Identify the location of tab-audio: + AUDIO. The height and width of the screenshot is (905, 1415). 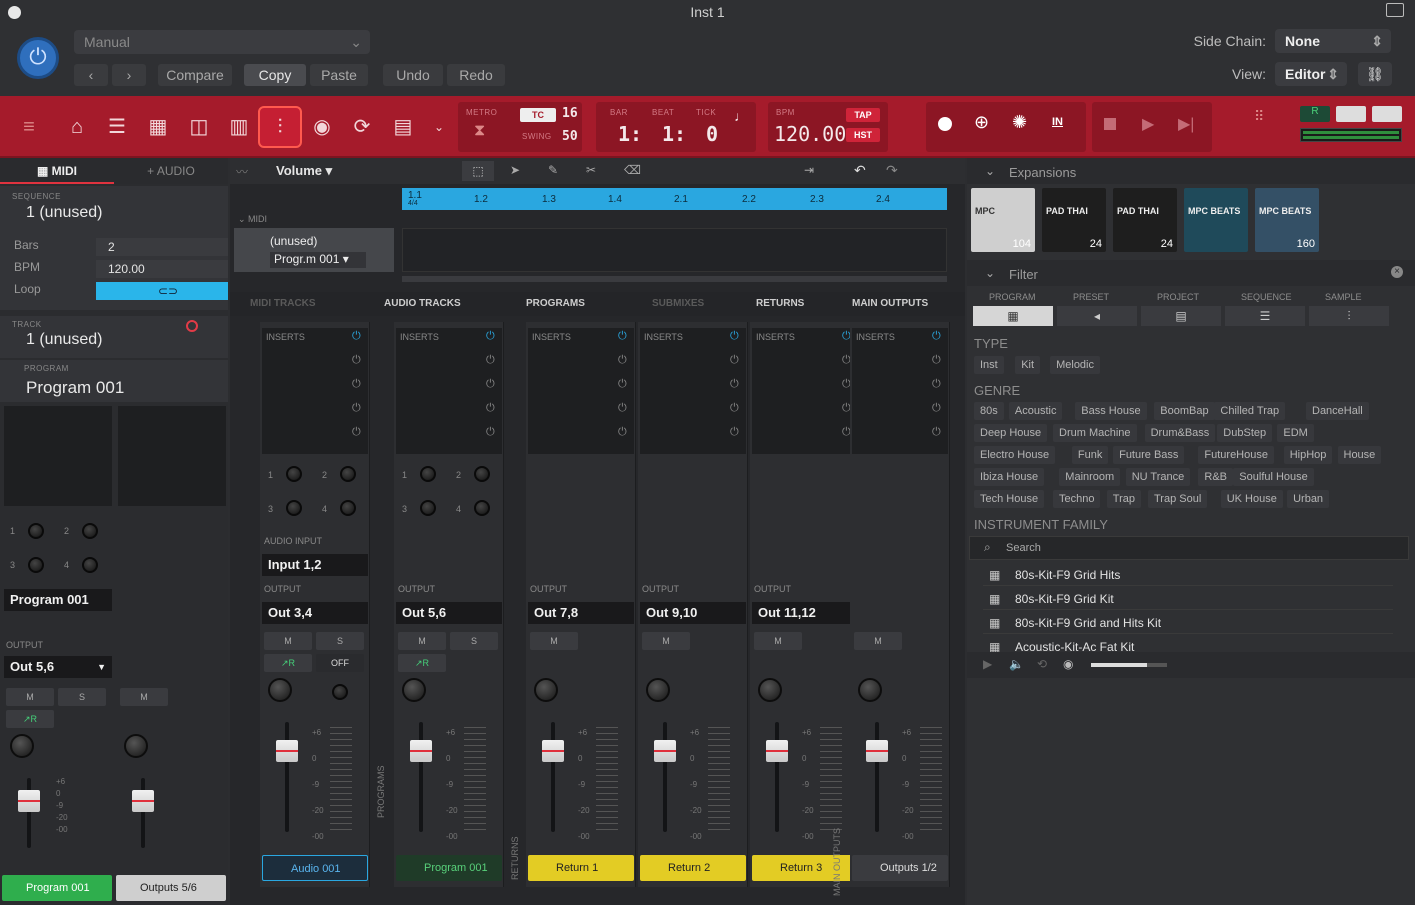
(171, 171).